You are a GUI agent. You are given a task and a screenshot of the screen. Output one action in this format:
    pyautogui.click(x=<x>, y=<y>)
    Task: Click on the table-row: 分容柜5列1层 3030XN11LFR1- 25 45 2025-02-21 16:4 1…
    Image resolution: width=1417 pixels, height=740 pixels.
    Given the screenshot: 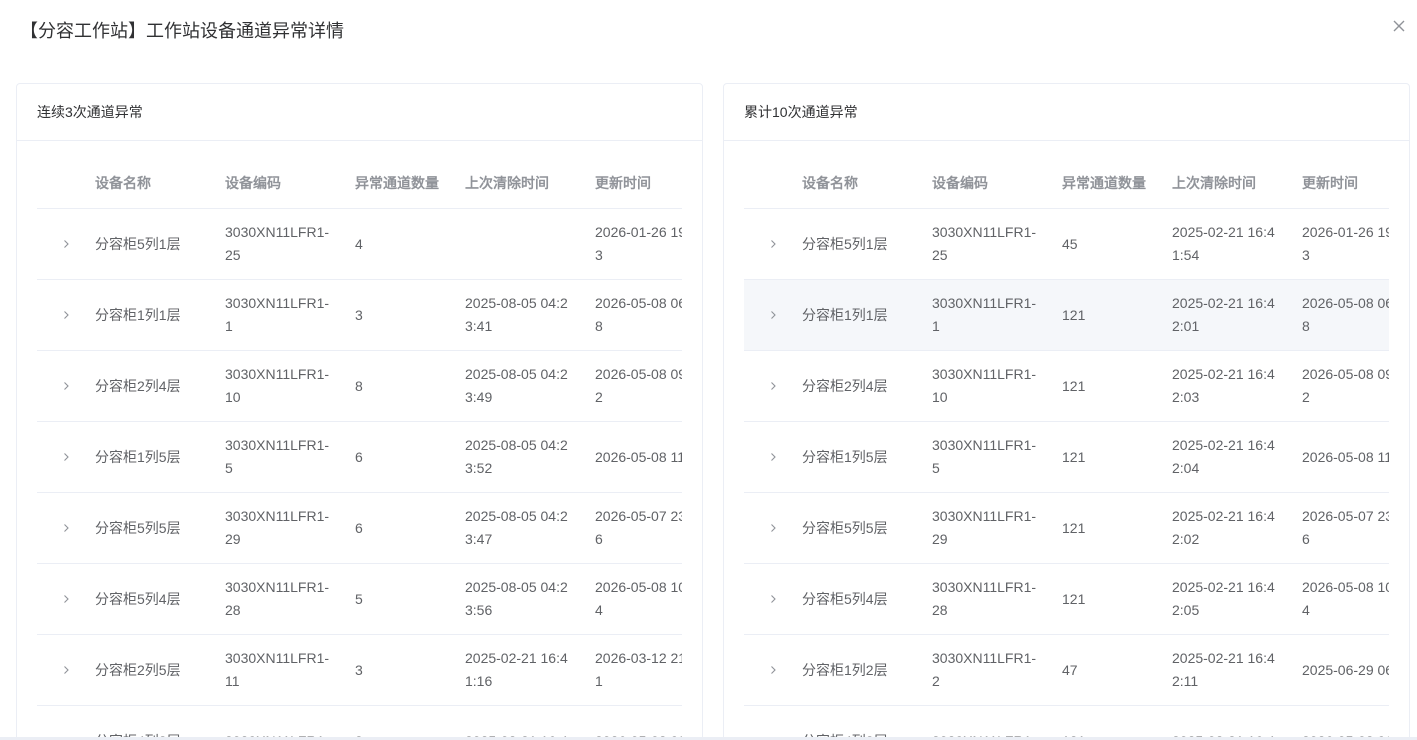 What is the action you would take?
    pyautogui.click(x=1066, y=244)
    